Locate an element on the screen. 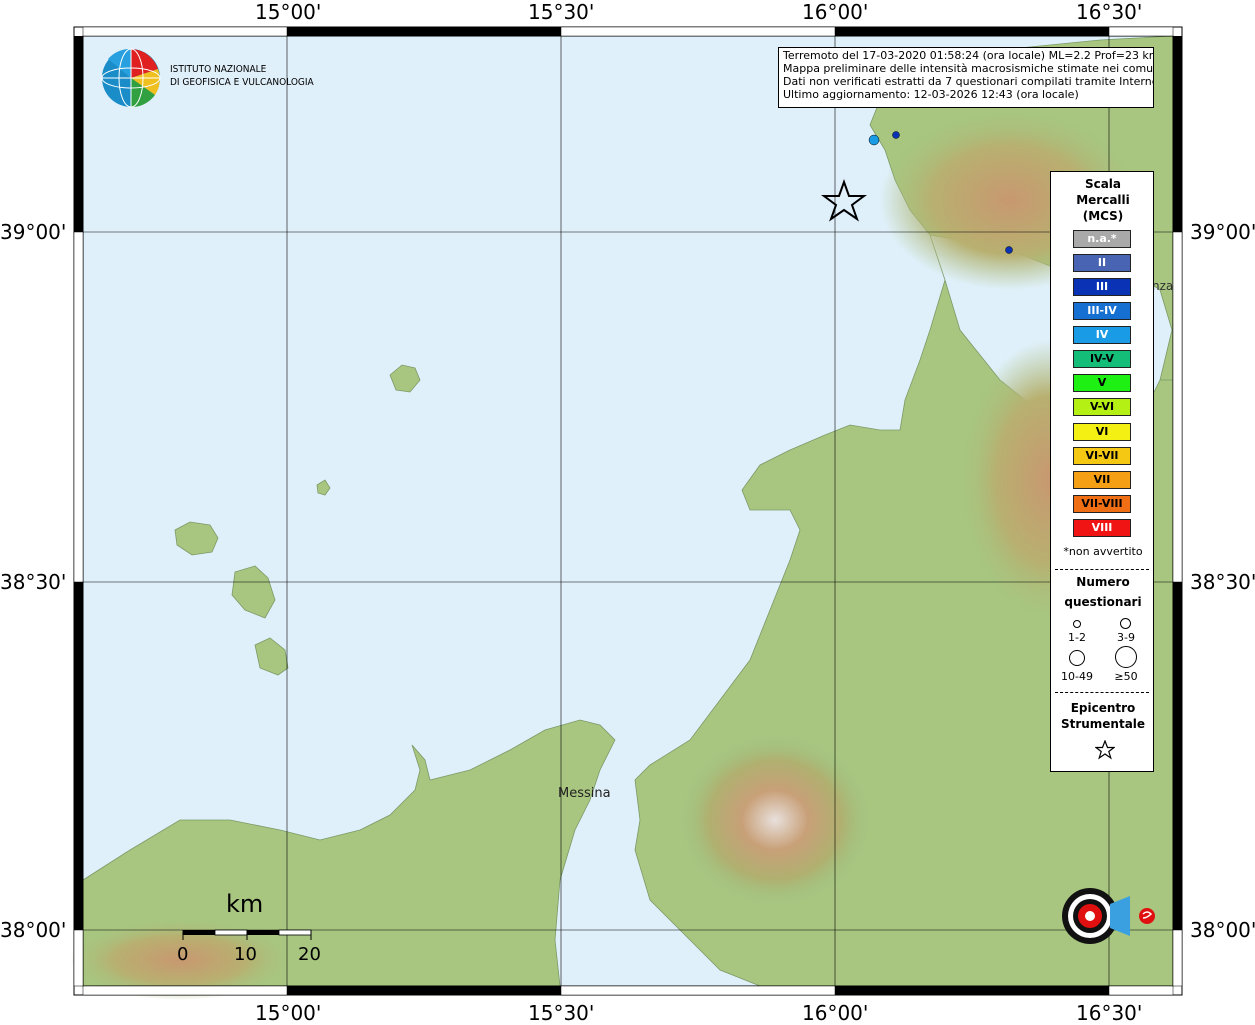 The height and width of the screenshot is (1025, 1255). lon-label-bottom: 16°30' is located at coordinates (1109, 1013).